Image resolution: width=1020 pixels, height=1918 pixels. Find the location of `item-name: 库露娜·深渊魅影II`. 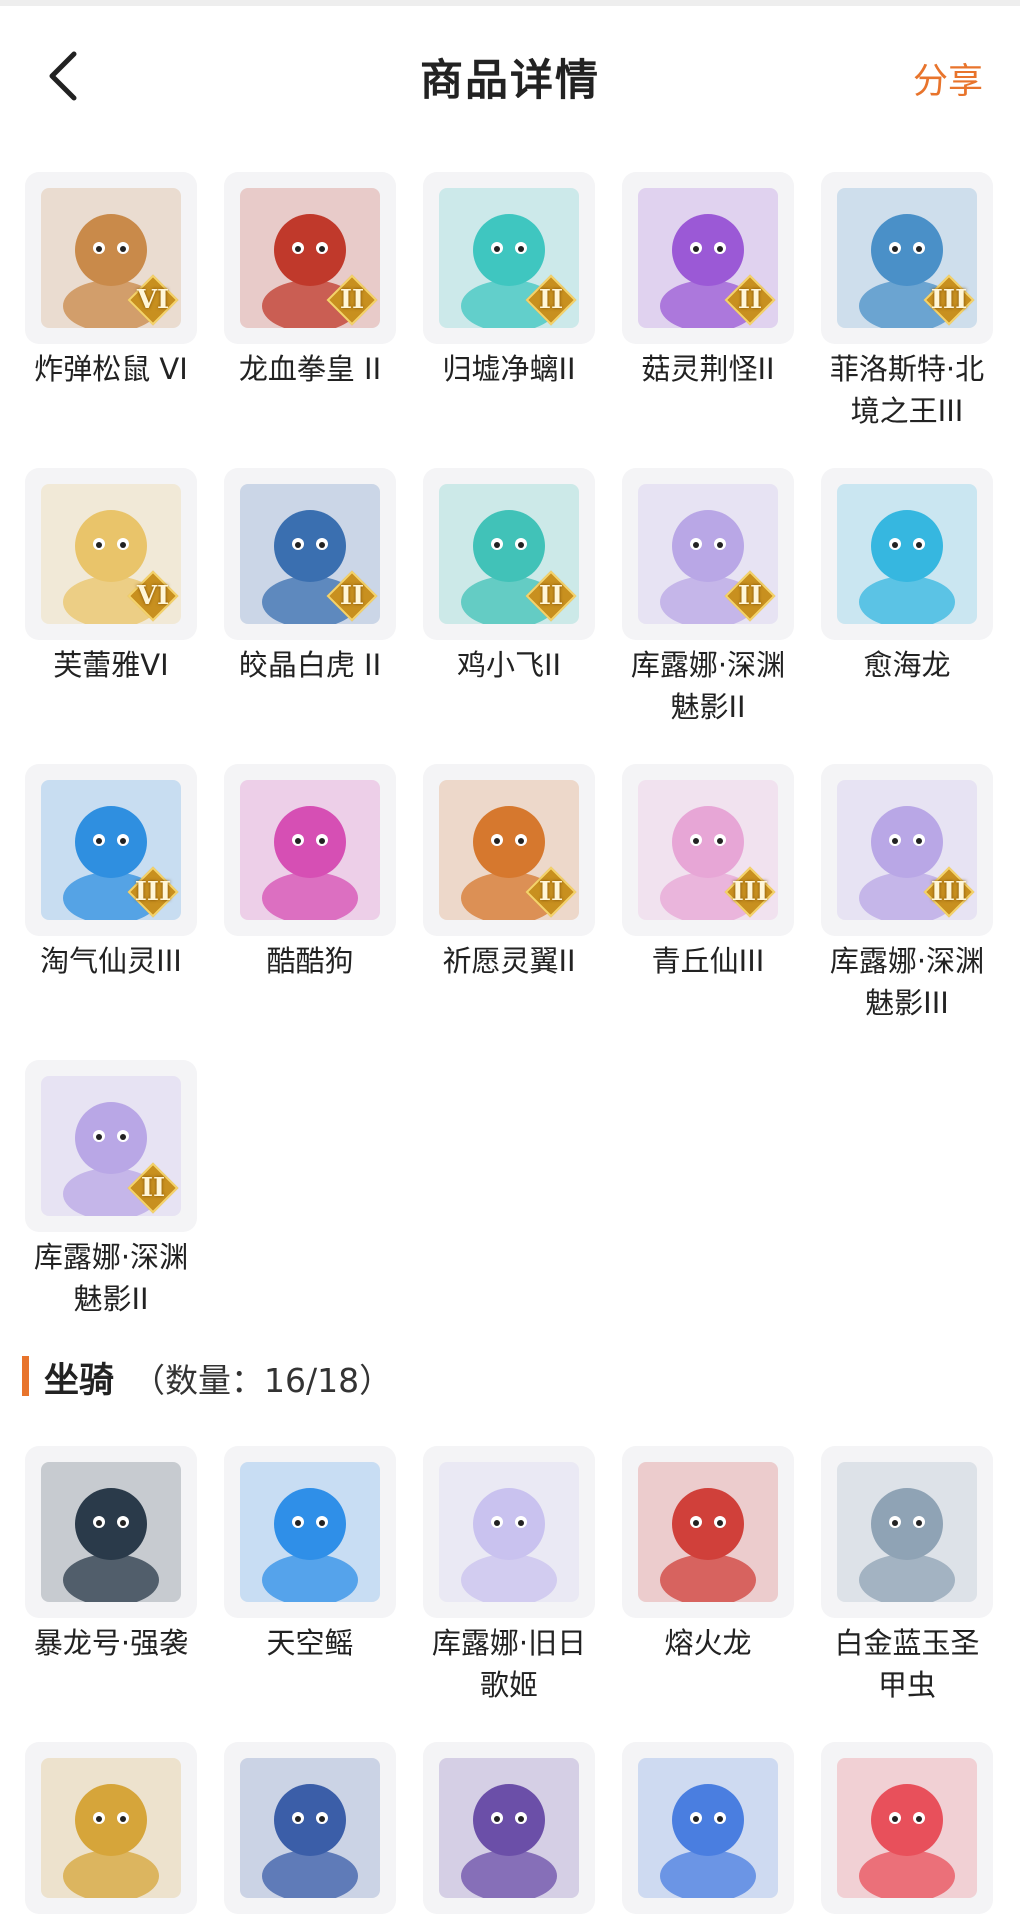

item-name: 库露娜·深渊魅影II is located at coordinates (111, 1278).